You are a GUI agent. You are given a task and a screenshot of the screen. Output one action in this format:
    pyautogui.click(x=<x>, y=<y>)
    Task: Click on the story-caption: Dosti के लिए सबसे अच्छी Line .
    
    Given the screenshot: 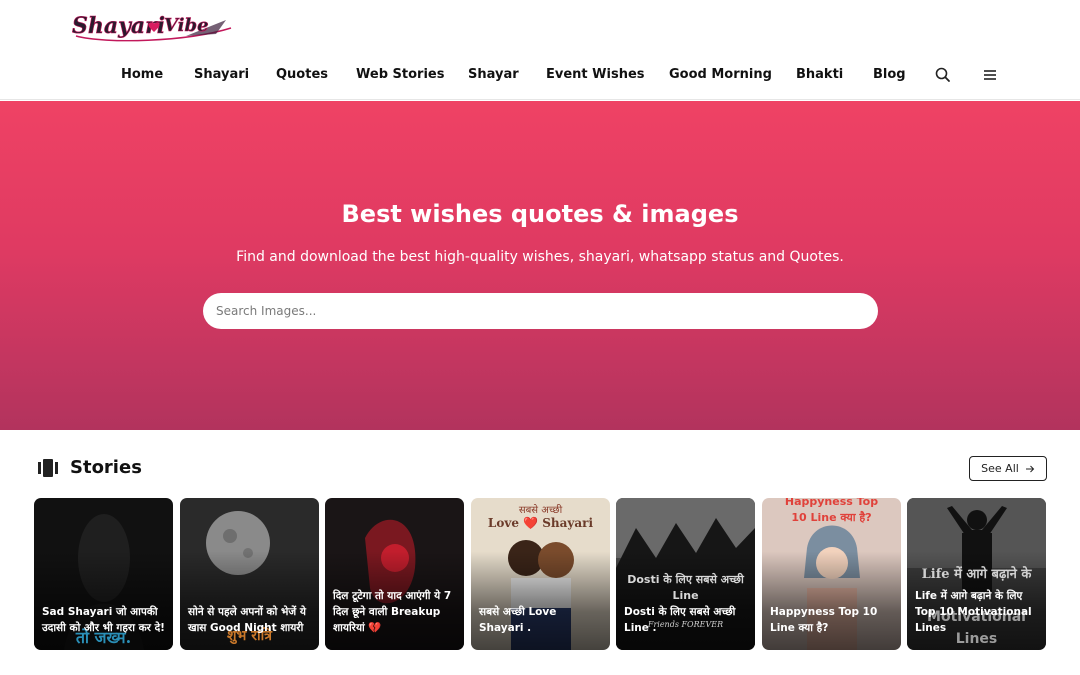 What is the action you would take?
    pyautogui.click(x=680, y=620)
    